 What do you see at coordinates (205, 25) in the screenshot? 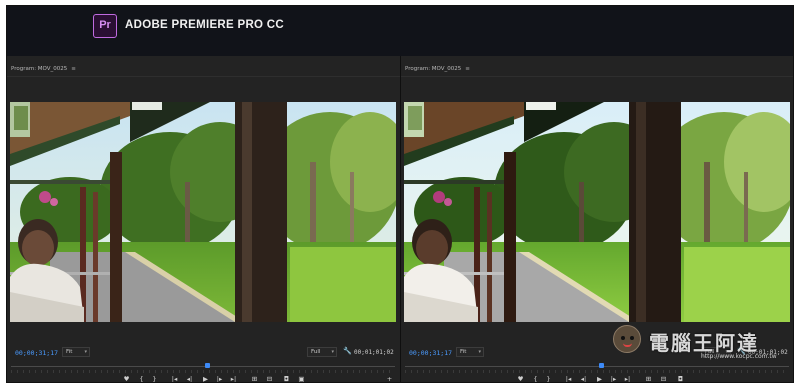
I see `app-title: ADOBE PREMIERE PRO CC` at bounding box center [205, 25].